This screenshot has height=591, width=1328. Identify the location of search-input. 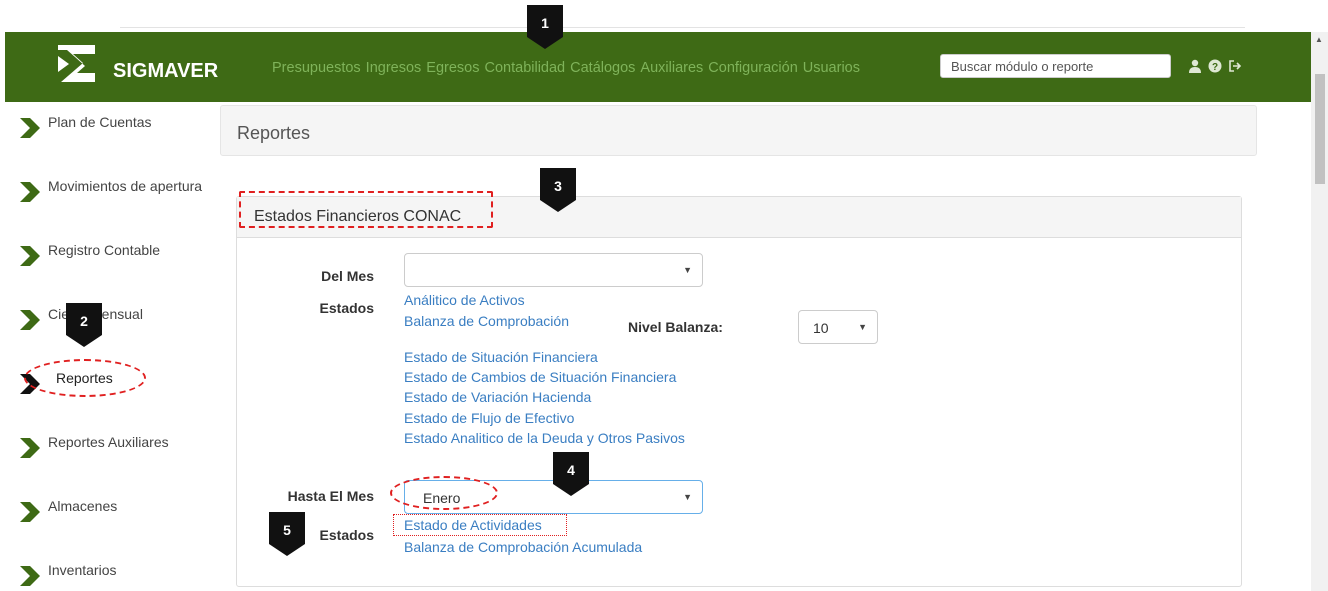
(1055, 66).